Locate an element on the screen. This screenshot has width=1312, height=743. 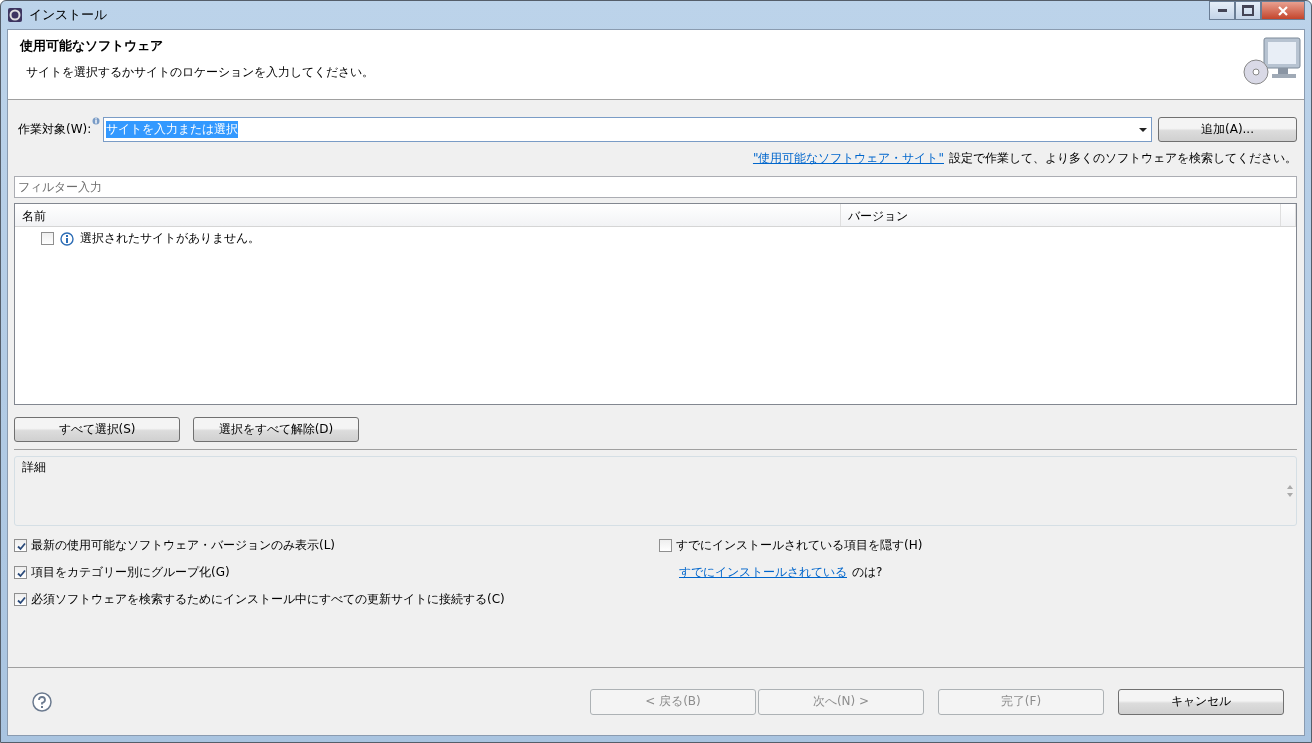
maximize-button is located at coordinates (1248, 10).